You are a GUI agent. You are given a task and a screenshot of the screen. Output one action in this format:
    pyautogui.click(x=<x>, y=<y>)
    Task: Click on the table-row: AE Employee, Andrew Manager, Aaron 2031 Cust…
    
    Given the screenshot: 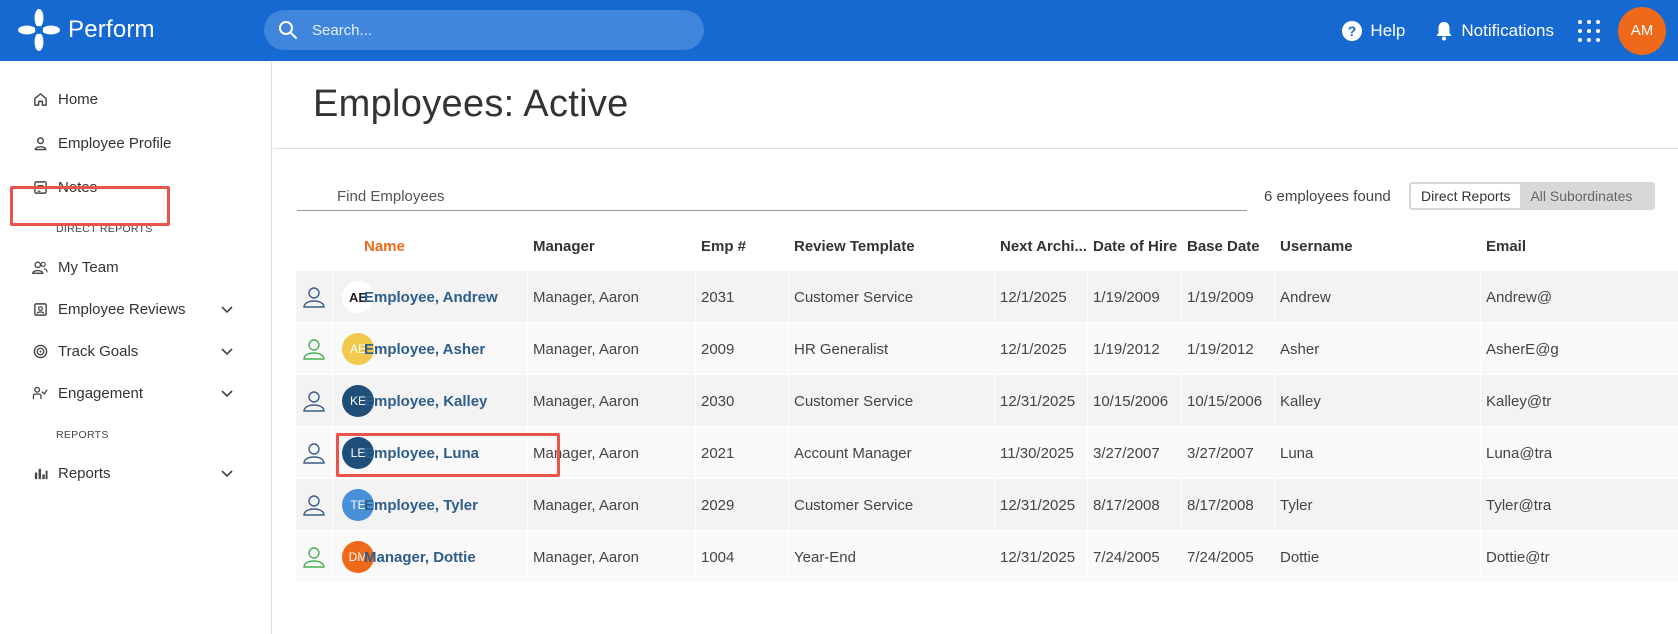 What is the action you would take?
    pyautogui.click(x=987, y=297)
    